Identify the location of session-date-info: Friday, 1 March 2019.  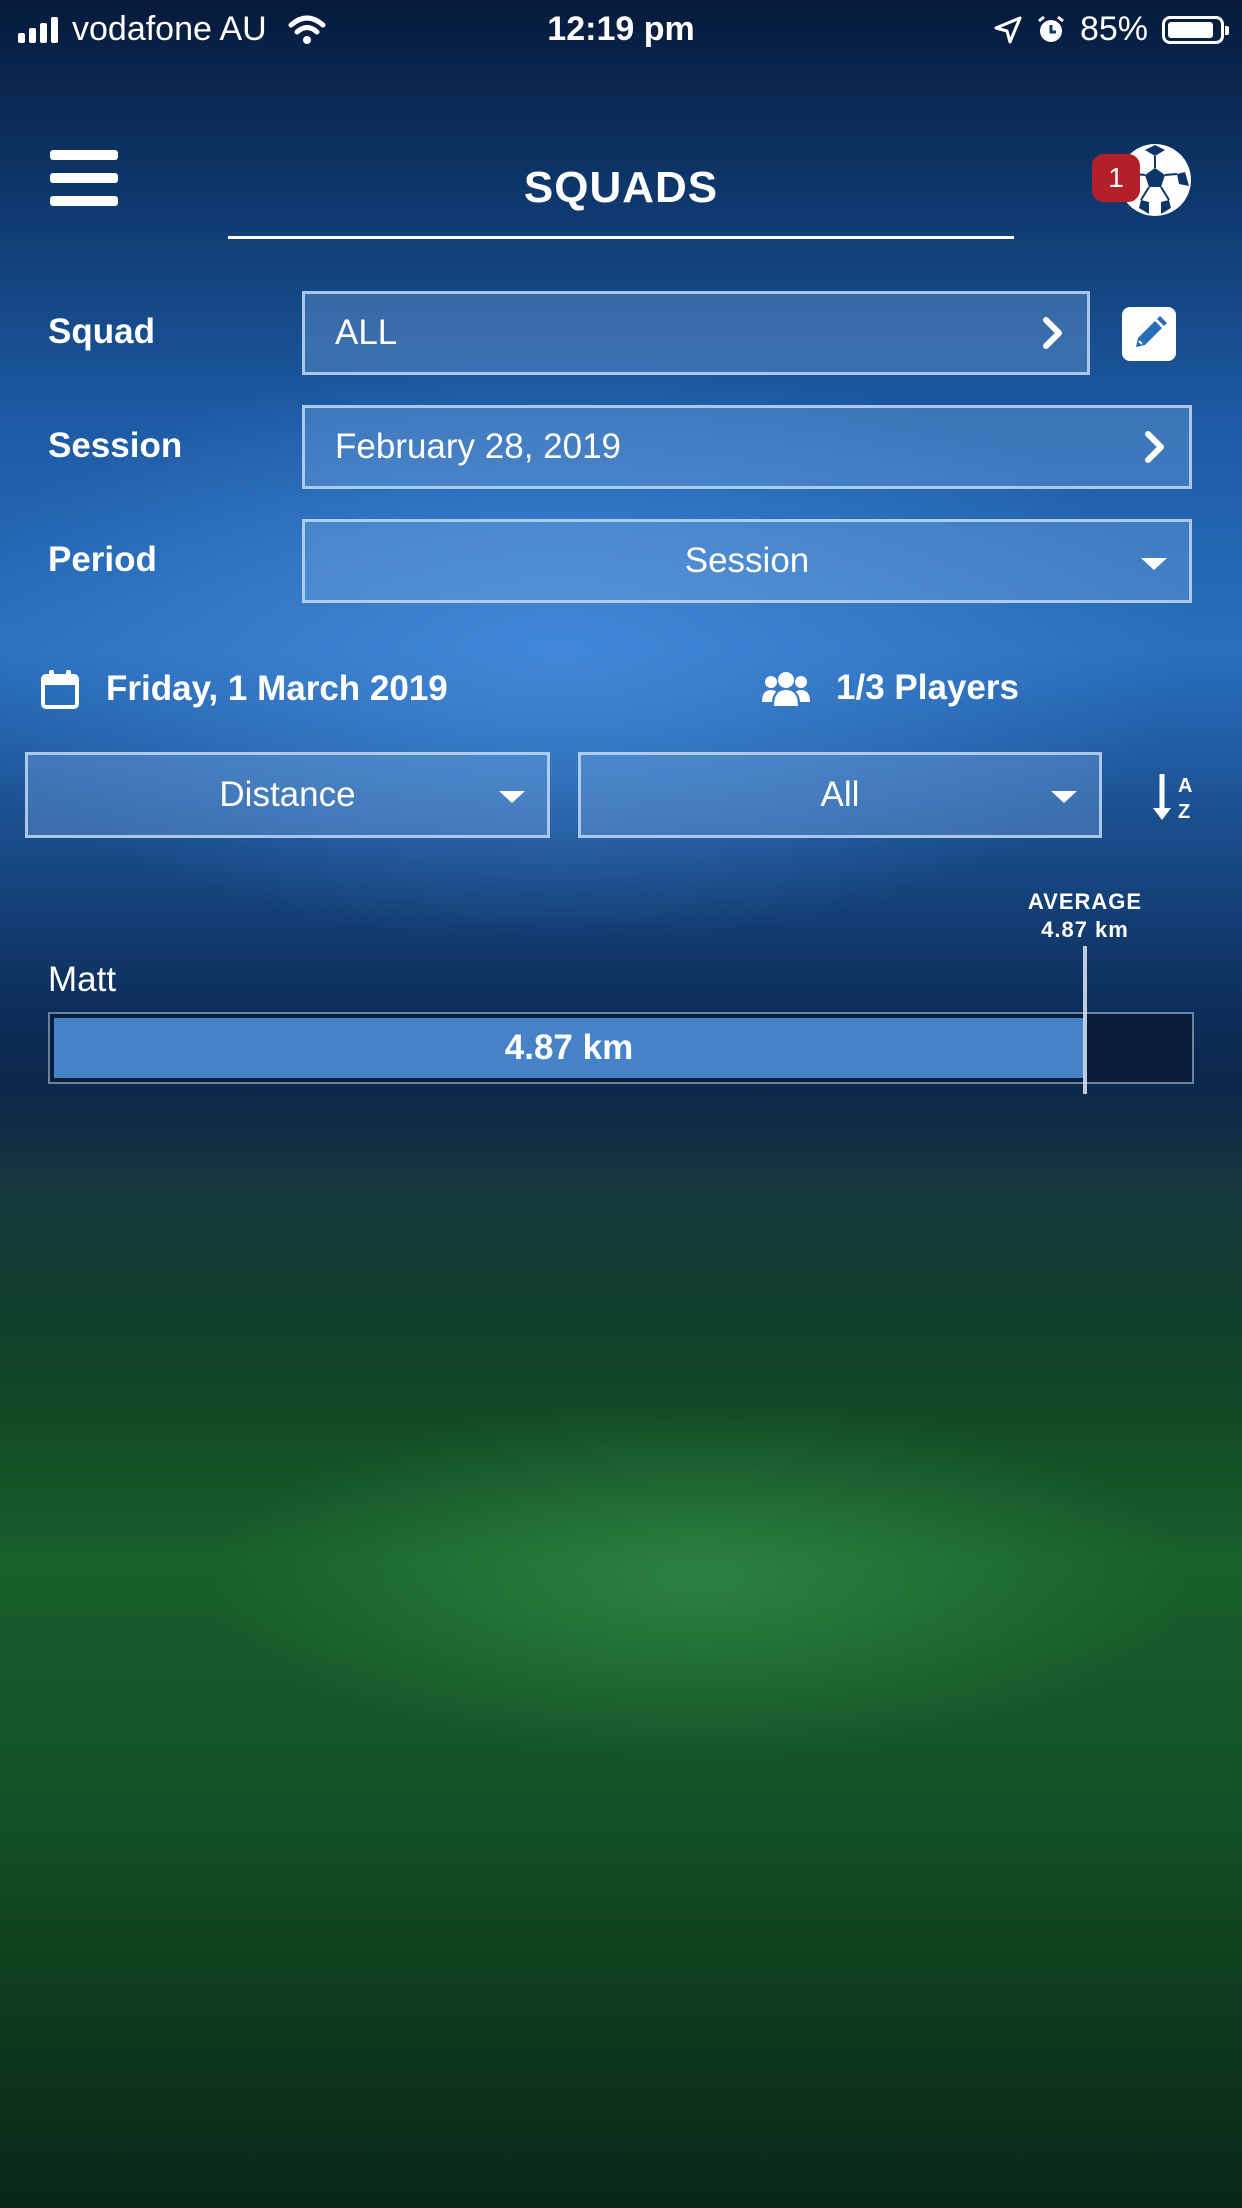
(244, 689).